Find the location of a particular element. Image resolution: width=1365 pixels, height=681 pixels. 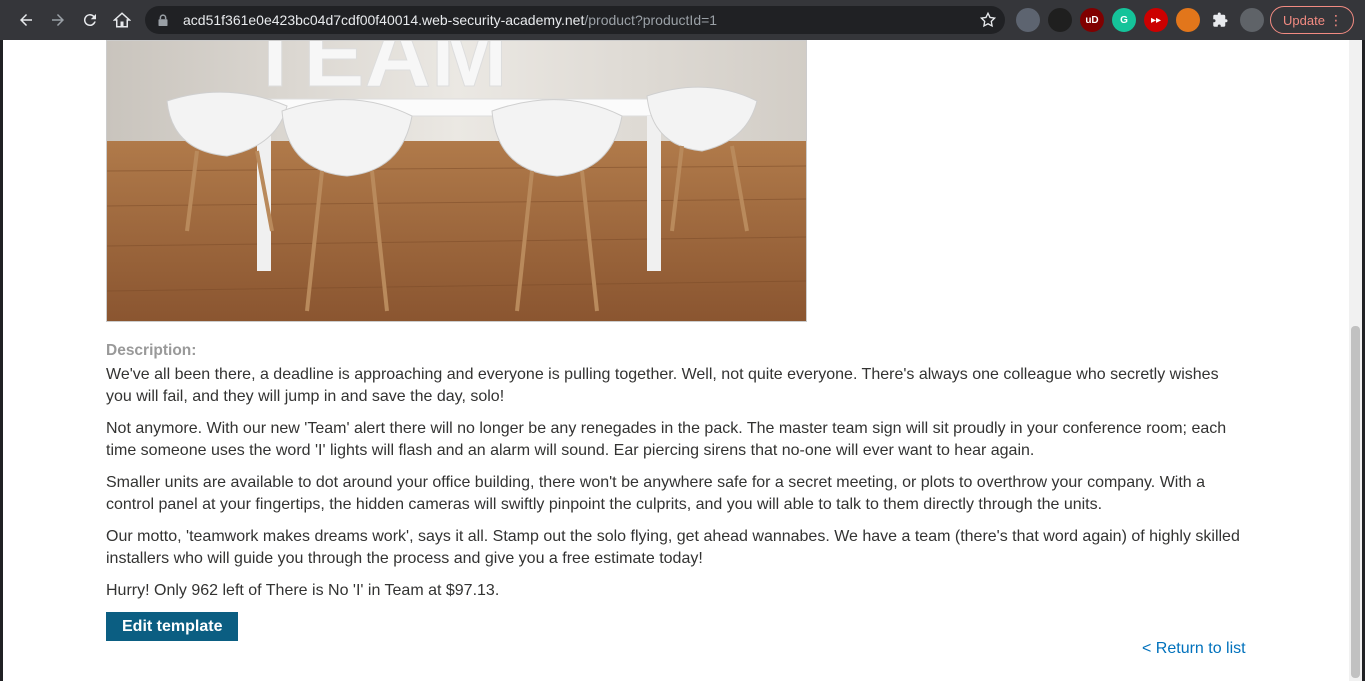

description-label: Description: is located at coordinates (151, 350).